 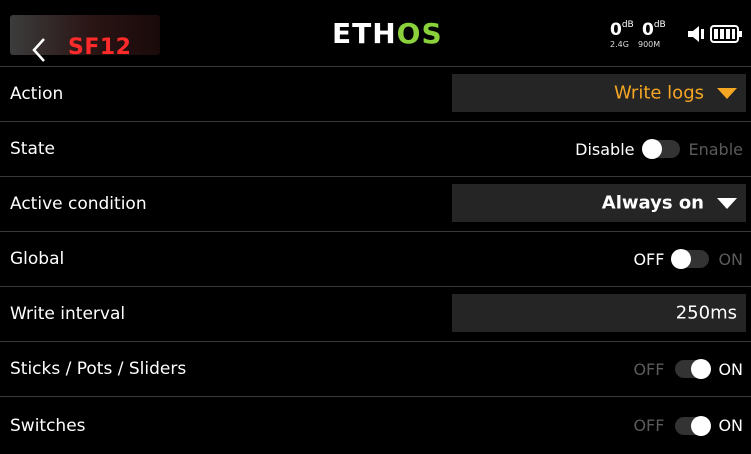 What do you see at coordinates (68, 314) in the screenshot?
I see `write-interval-label: Write interval` at bounding box center [68, 314].